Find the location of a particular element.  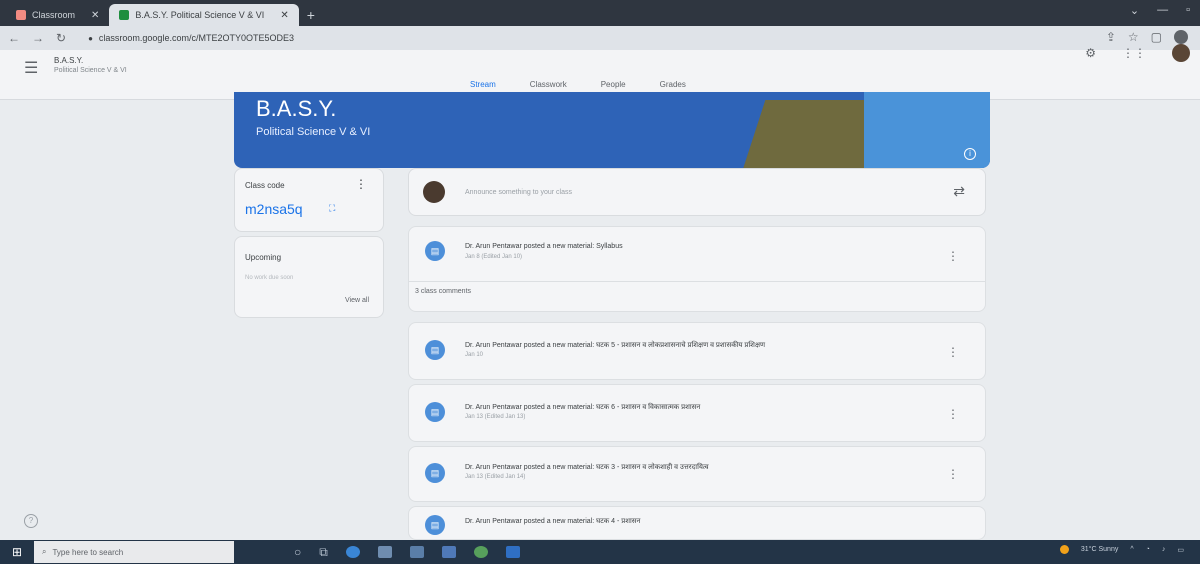

upcoming-label: Upcoming is located at coordinates (263, 257).